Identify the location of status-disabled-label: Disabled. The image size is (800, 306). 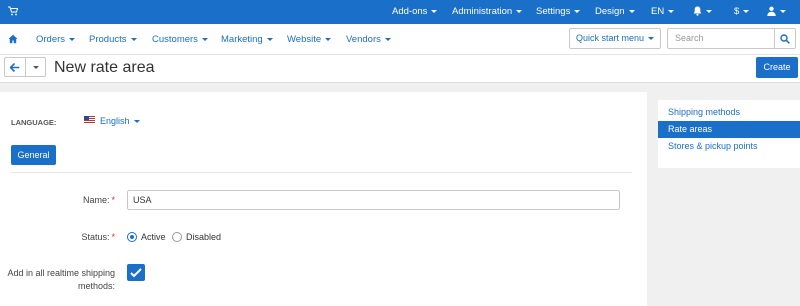
(203, 237).